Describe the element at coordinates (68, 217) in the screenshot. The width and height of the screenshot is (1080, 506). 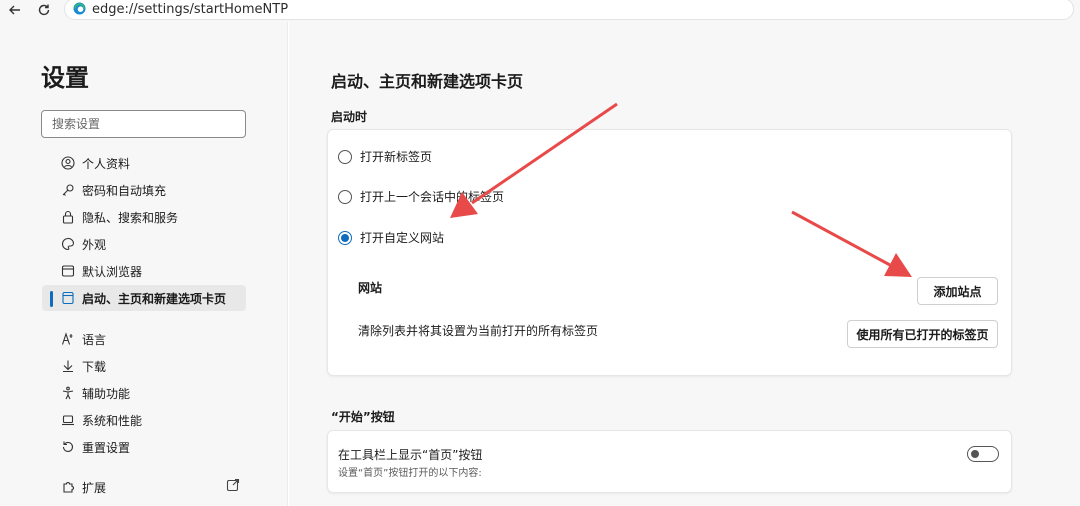
I see `lock-icon` at that location.